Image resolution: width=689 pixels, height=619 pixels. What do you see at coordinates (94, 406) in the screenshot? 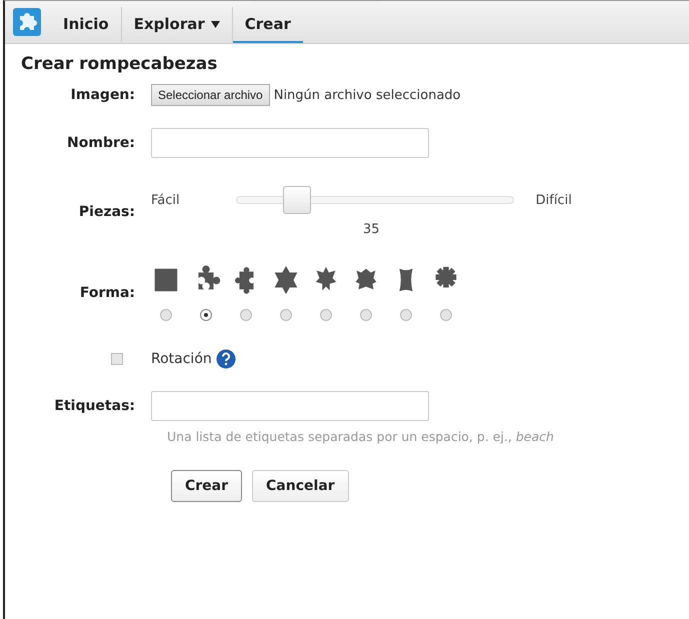
I see `field-label: Etiquetas:` at bounding box center [94, 406].